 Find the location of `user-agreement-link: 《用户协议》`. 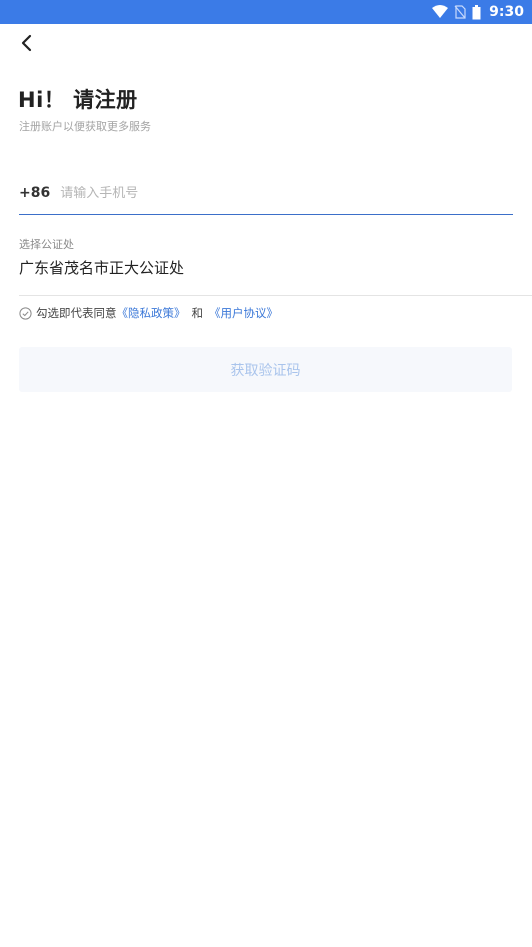

user-agreement-link: 《用户协议》 is located at coordinates (243, 313).